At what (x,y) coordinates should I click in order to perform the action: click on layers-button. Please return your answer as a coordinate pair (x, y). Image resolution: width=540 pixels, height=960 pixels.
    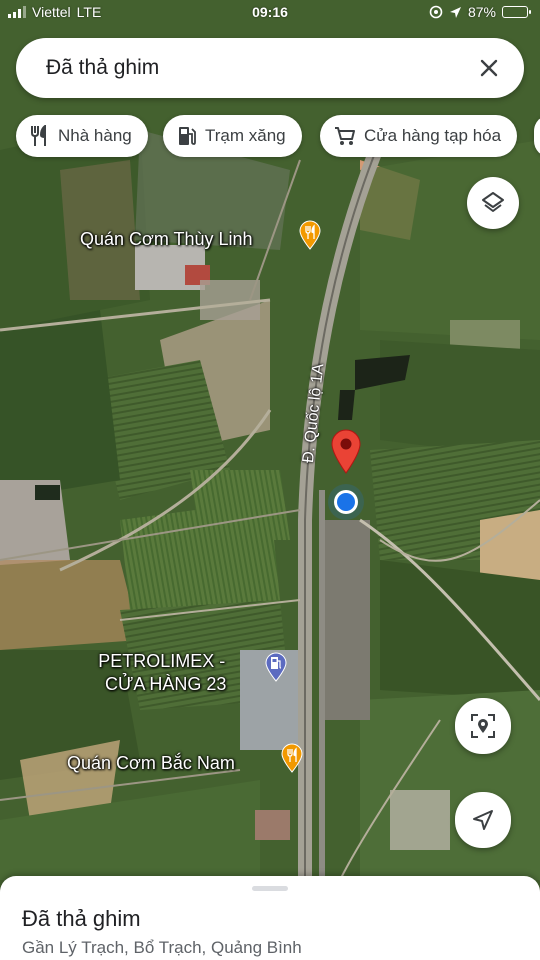
    Looking at the image, I should click on (493, 203).